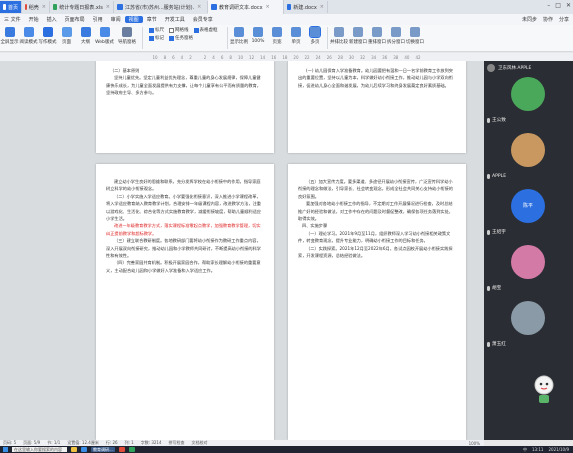 This screenshot has height=453, width=573. What do you see at coordinates (127, 36) in the screenshot?
I see `nav-pane-button: 导航窗格` at bounding box center [127, 36].